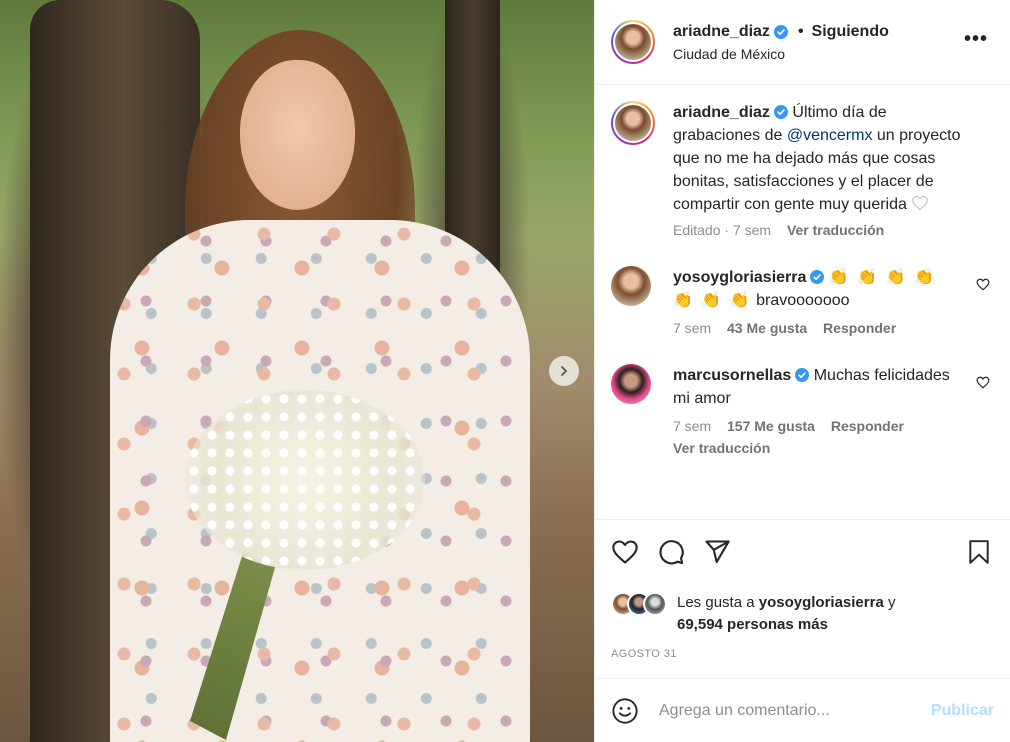  I want to click on mention-link: @vencermx, so click(830, 135).